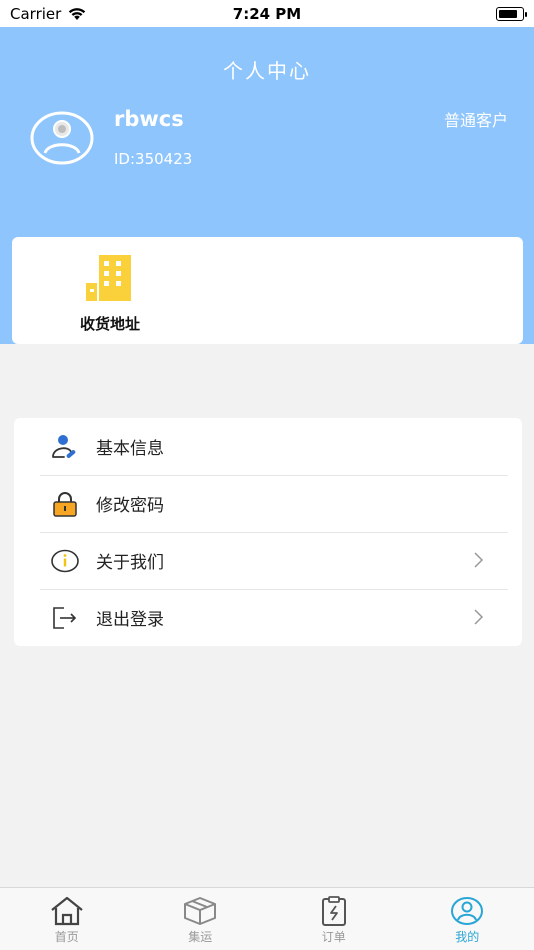 The image size is (534, 950). I want to click on menu-item-label: 基本信息, so click(130, 449).